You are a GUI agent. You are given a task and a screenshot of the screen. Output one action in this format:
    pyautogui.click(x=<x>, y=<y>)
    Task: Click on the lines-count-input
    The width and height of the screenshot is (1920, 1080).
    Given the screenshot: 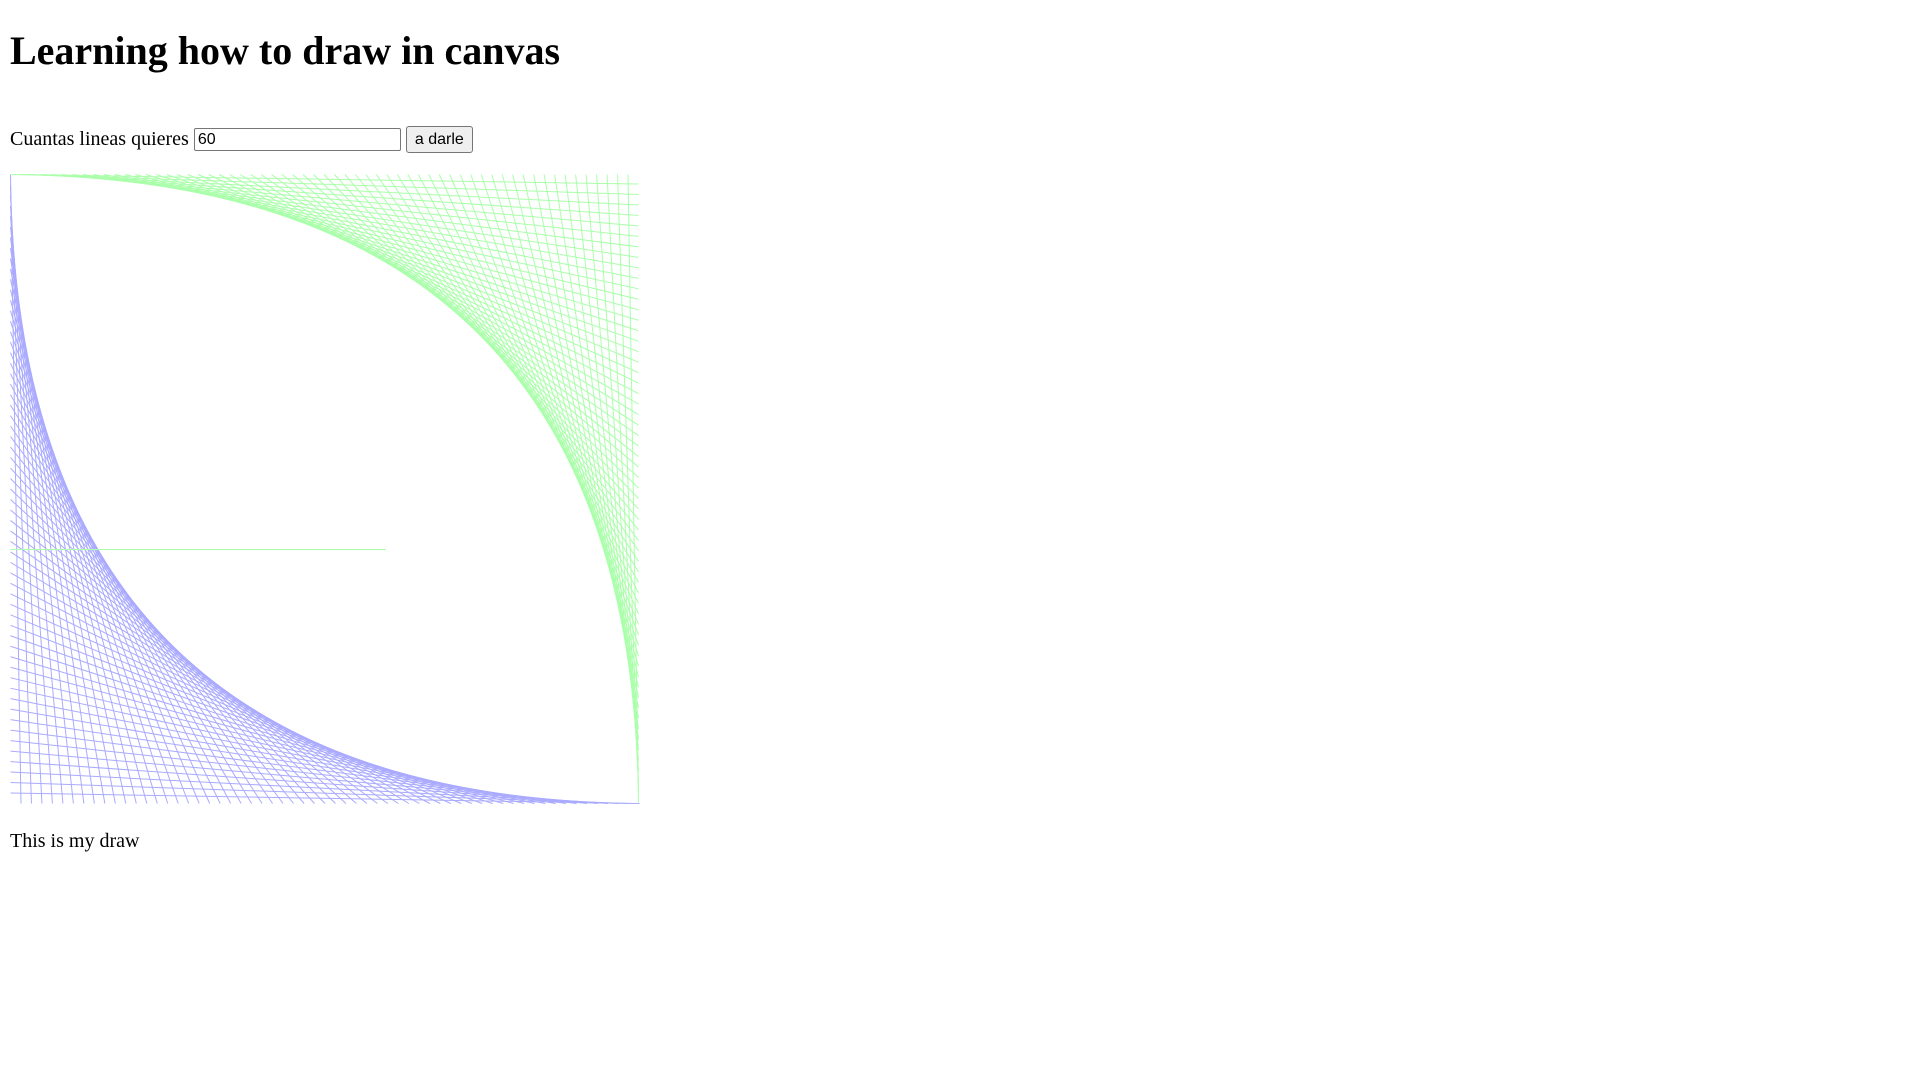 What is the action you would take?
    pyautogui.click(x=297, y=139)
    